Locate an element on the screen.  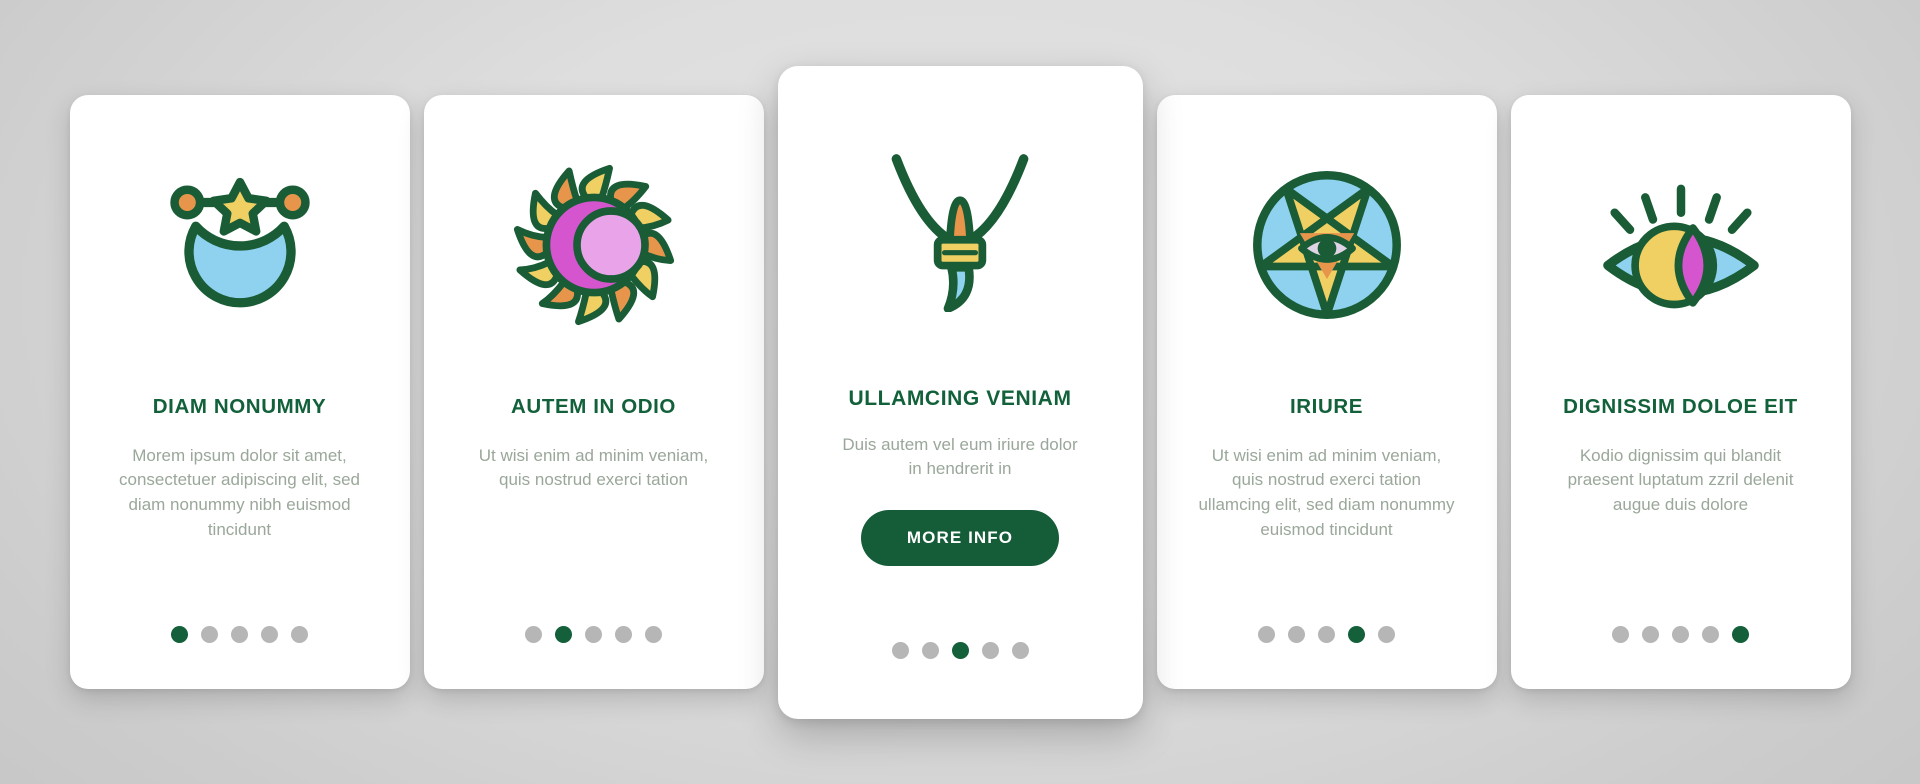
amulet-necklace-icon is located at coordinates (960, 226).